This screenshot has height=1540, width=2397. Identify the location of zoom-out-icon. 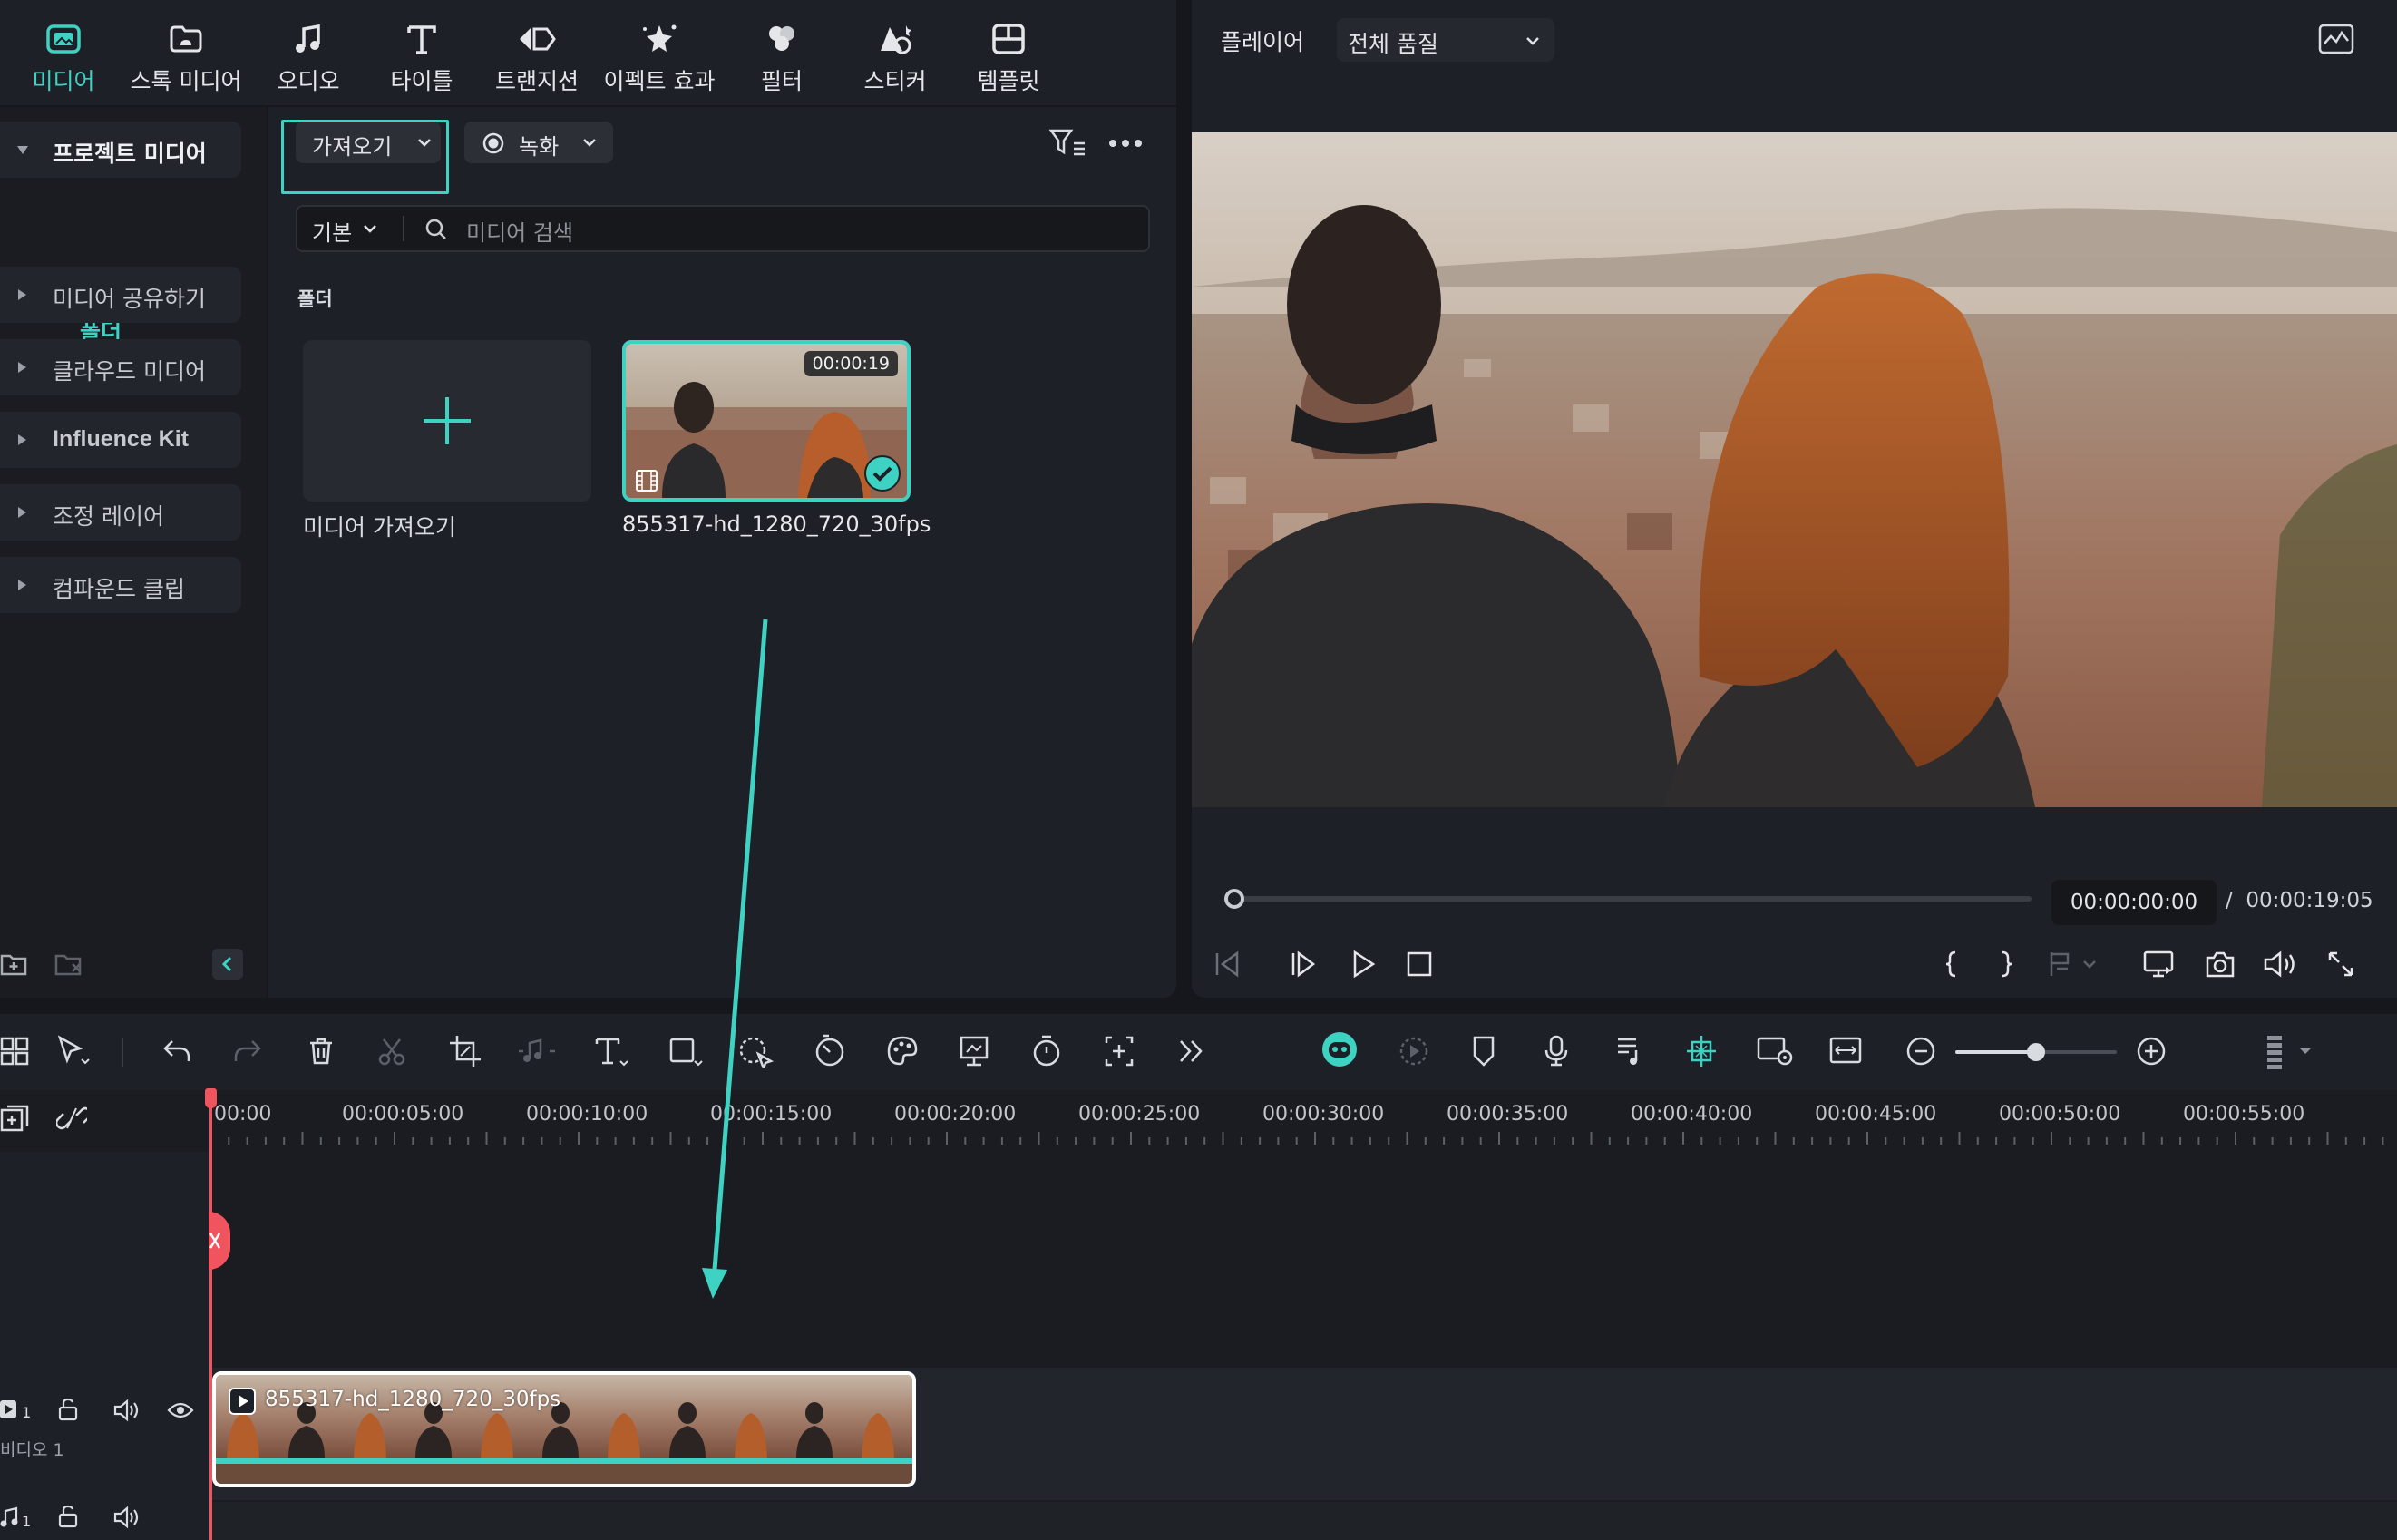
(1921, 1051).